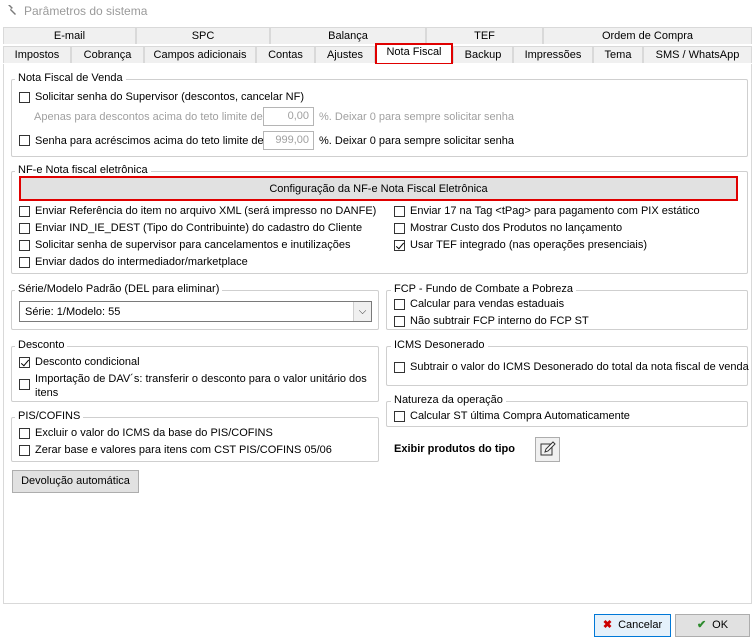 The width and height of the screenshot is (755, 642). What do you see at coordinates (87, 362) in the screenshot?
I see `label-desconto-condicional: Desconto condicional` at bounding box center [87, 362].